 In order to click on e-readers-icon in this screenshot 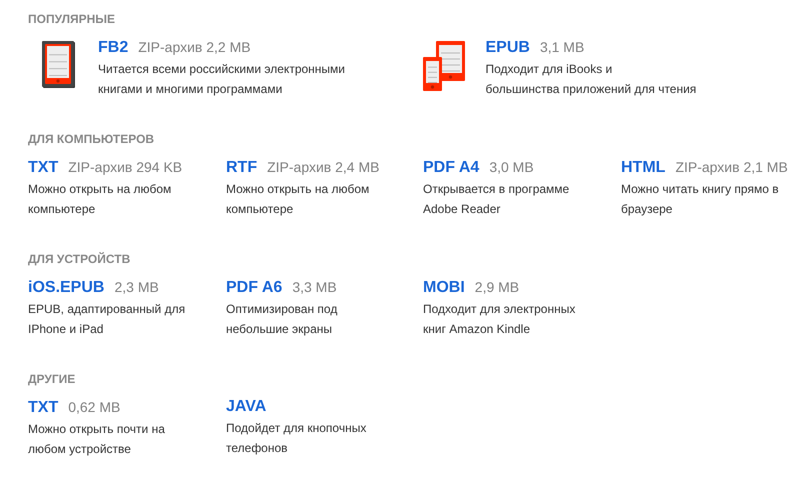, I will do `click(444, 66)`.